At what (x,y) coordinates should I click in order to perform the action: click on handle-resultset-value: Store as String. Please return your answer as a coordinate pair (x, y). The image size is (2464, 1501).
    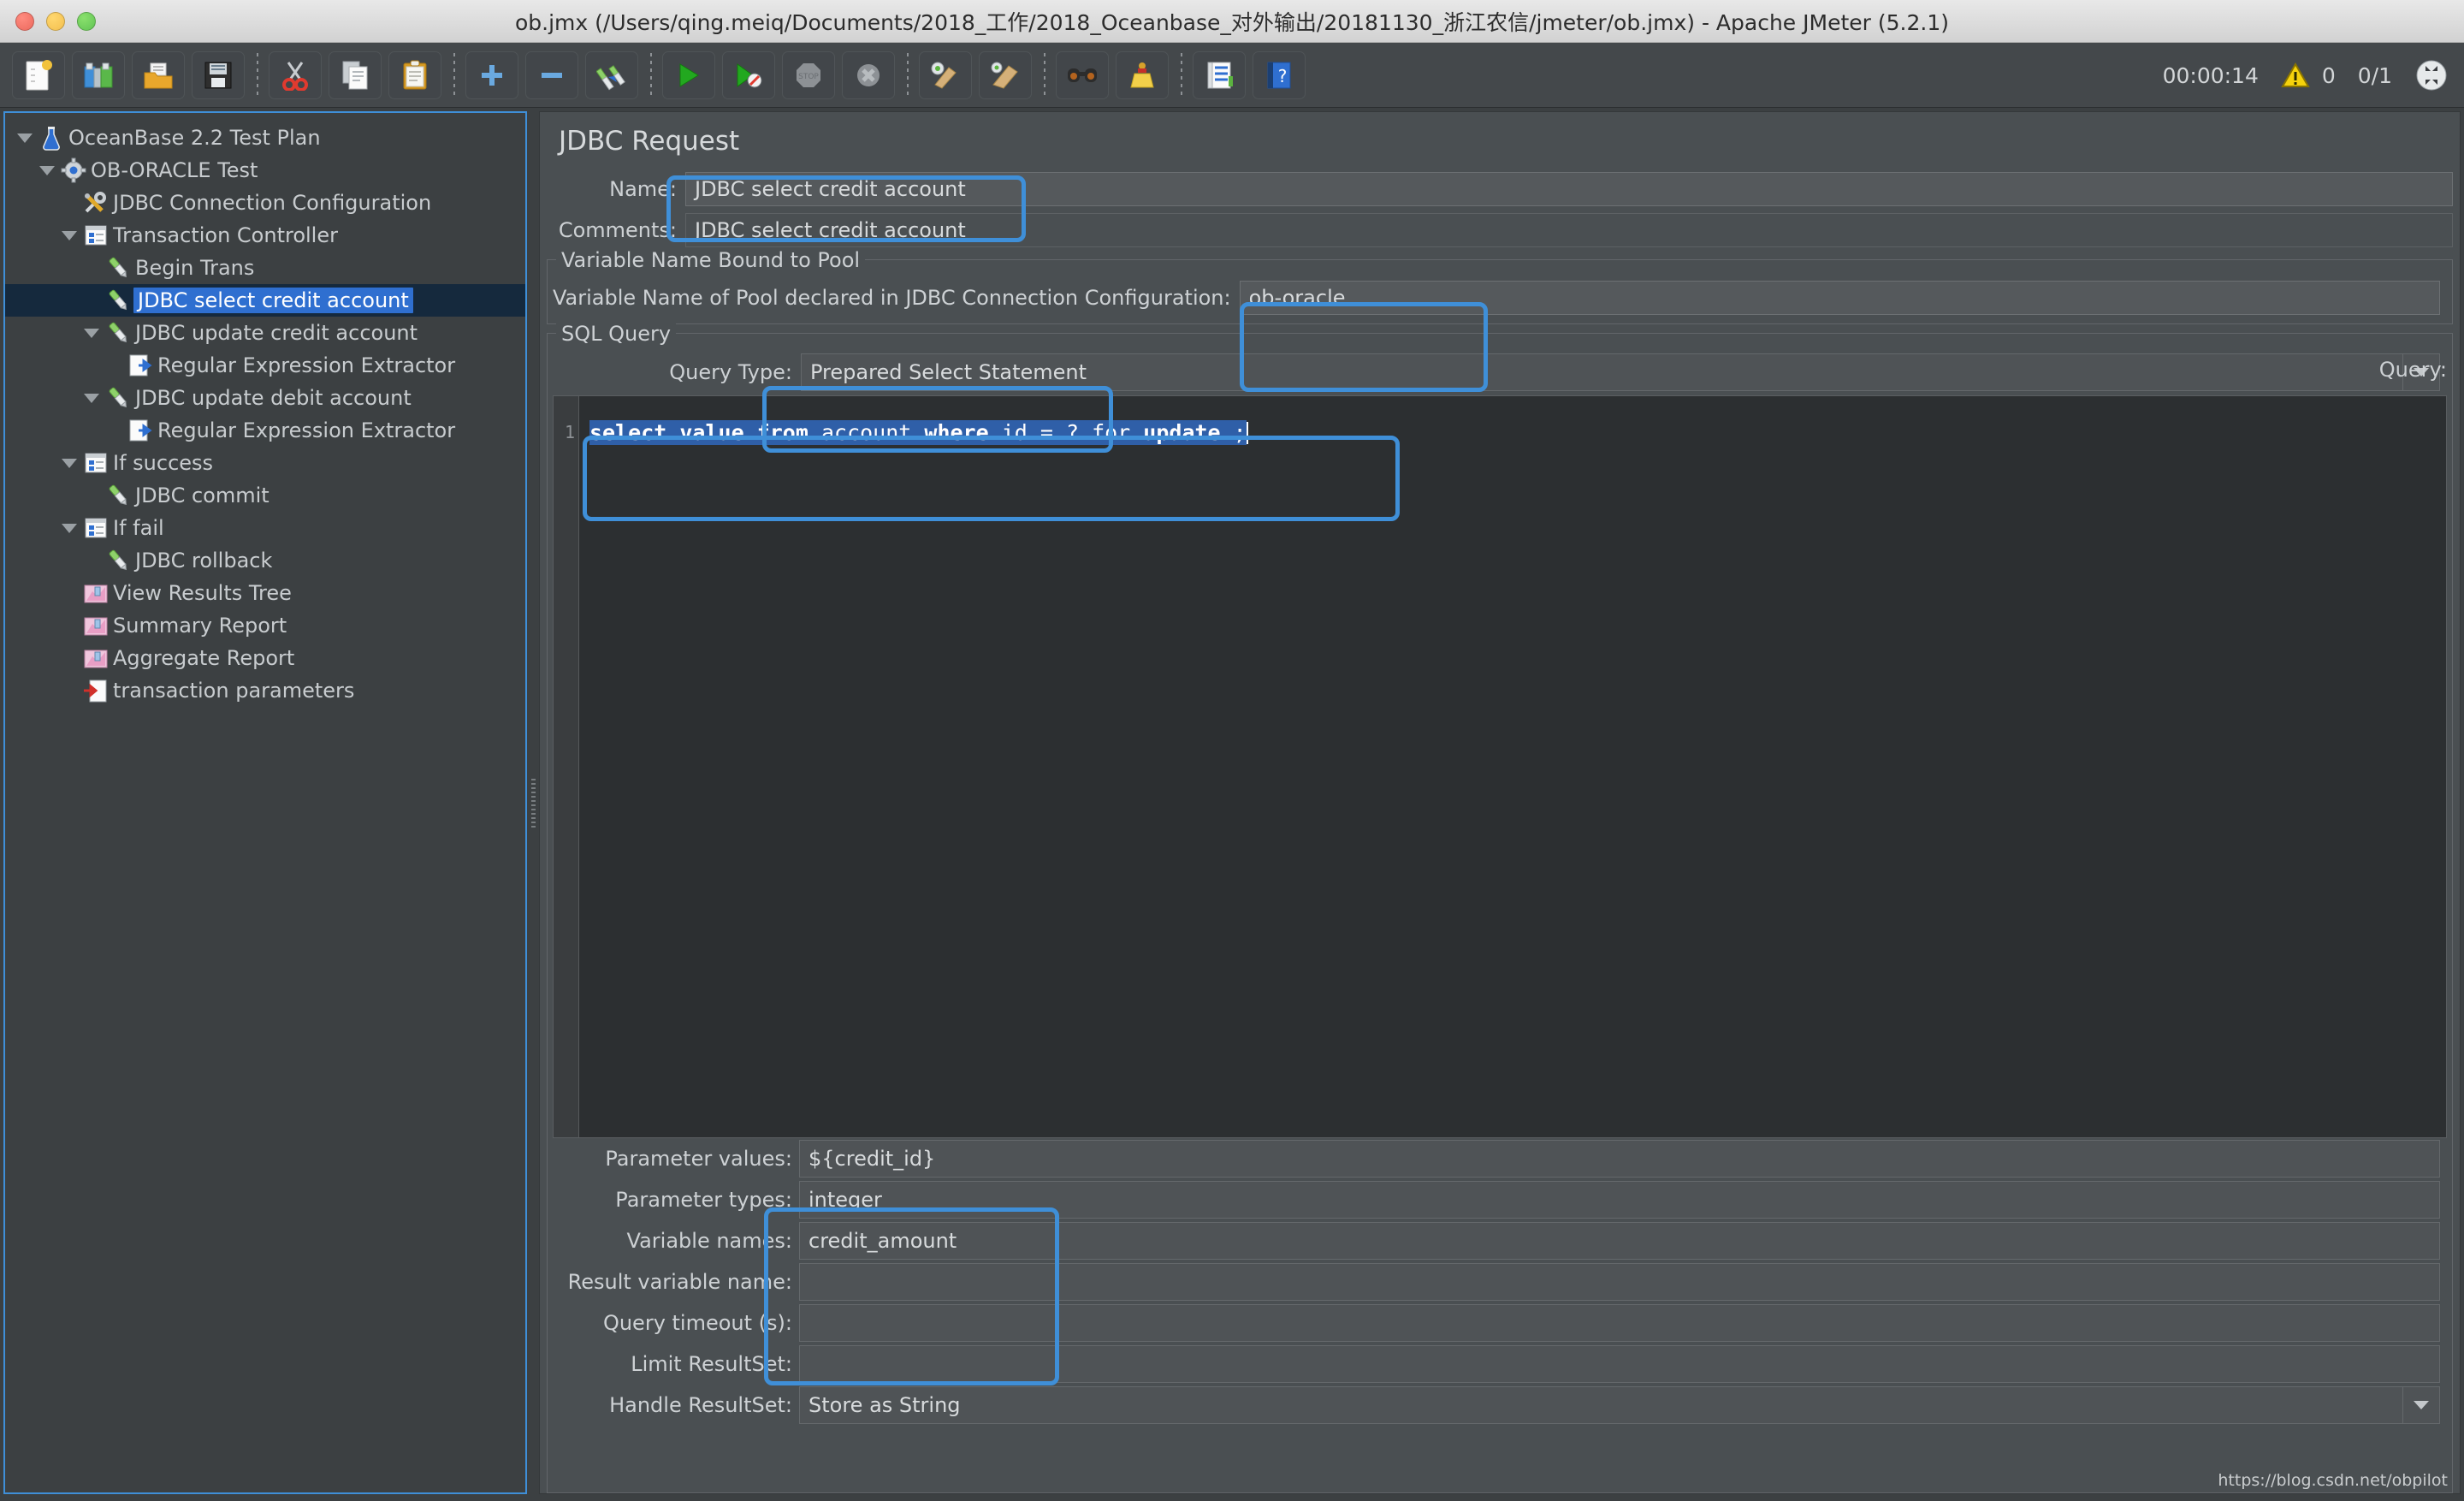
    Looking at the image, I should click on (1600, 1405).